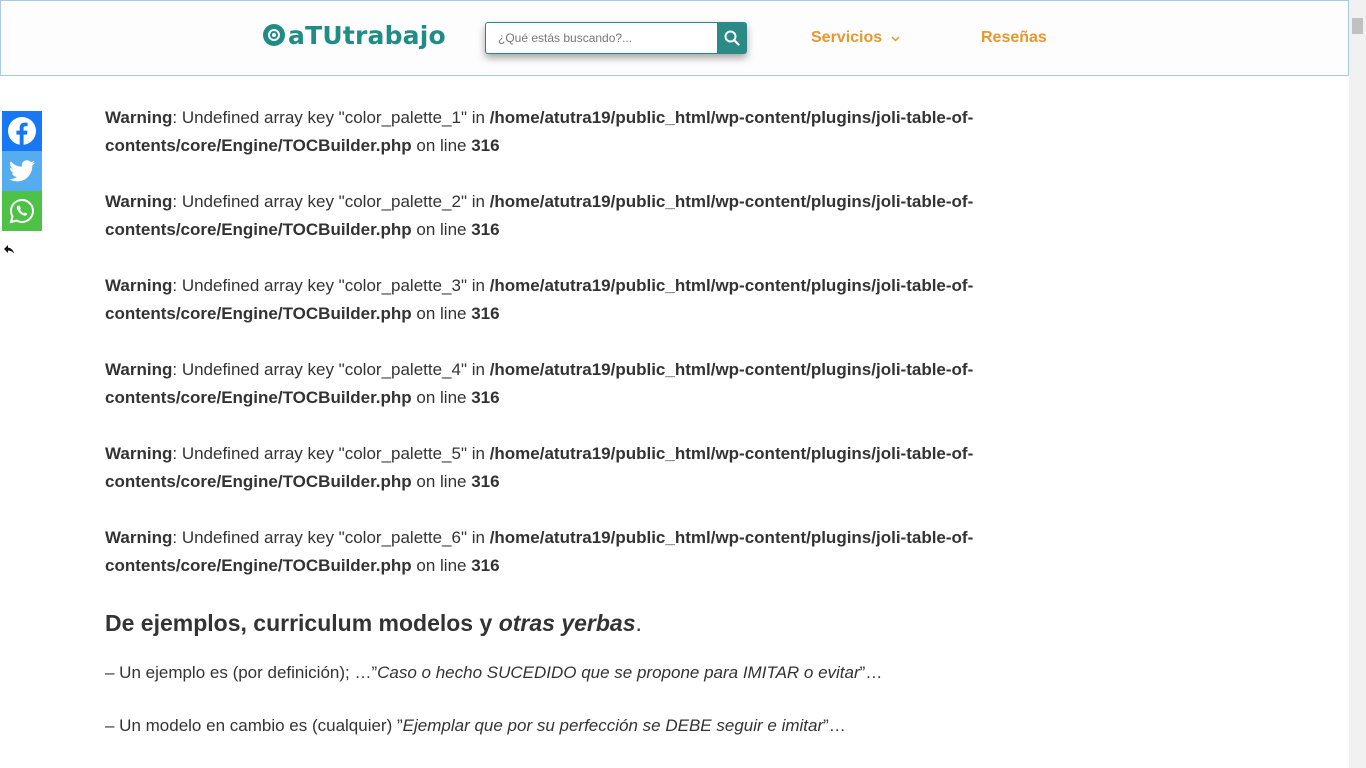  Describe the element at coordinates (847, 37) in the screenshot. I see `nav-servicios-label: Servicios` at that location.